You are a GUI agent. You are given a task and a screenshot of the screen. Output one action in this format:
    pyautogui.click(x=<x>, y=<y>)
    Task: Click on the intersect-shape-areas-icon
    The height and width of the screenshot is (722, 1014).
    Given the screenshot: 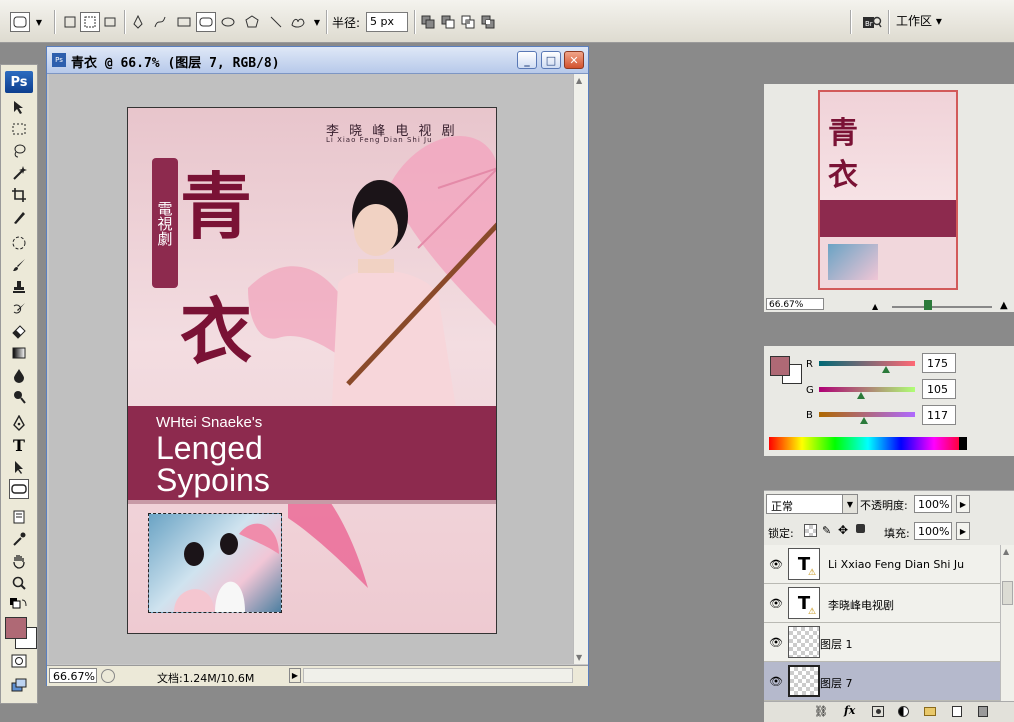 What is the action you would take?
    pyautogui.click(x=468, y=22)
    